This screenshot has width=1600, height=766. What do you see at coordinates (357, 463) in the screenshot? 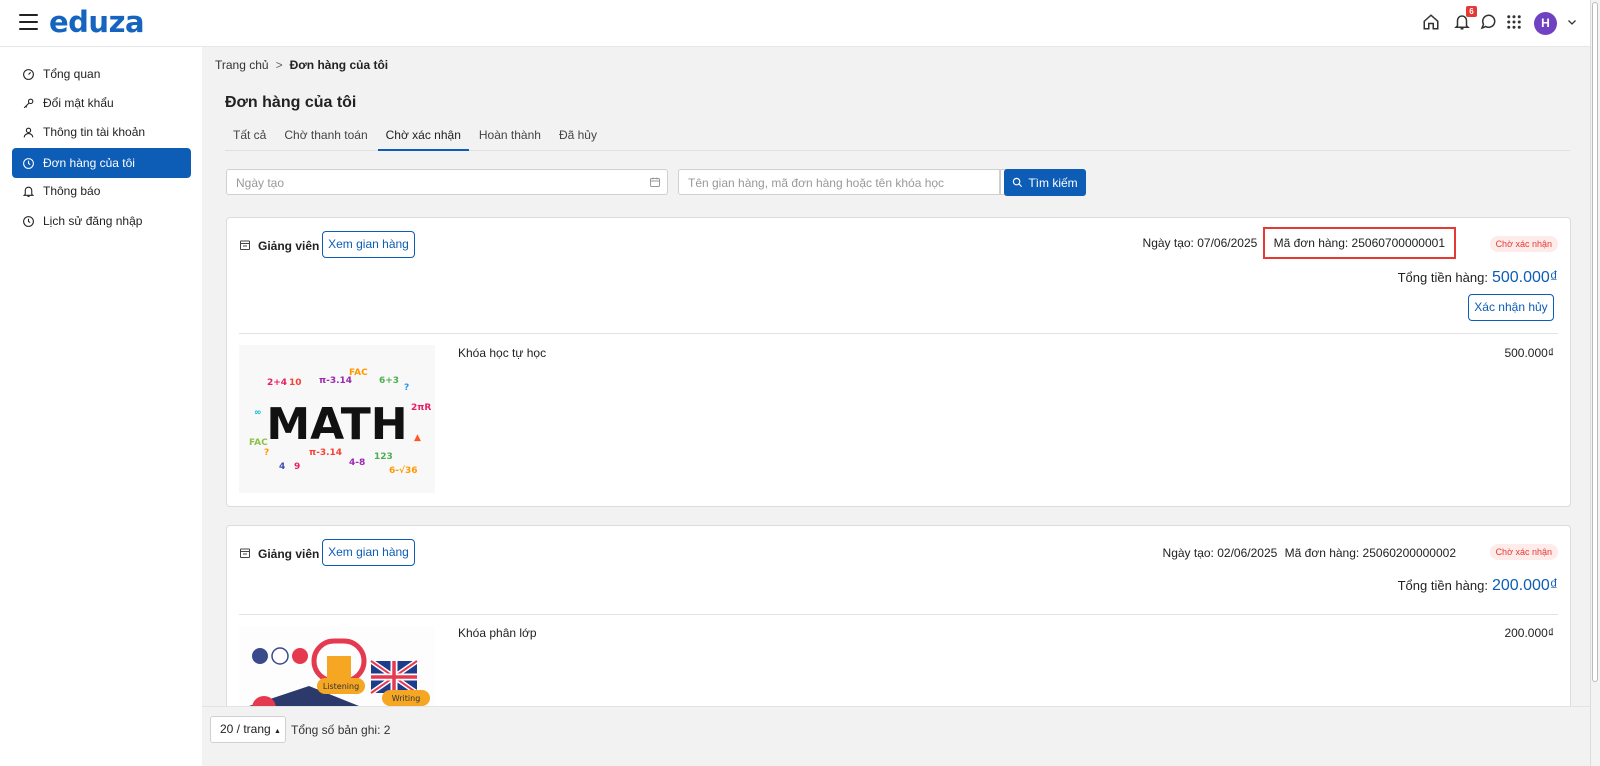
I see `svg-text: 4-8` at bounding box center [357, 463].